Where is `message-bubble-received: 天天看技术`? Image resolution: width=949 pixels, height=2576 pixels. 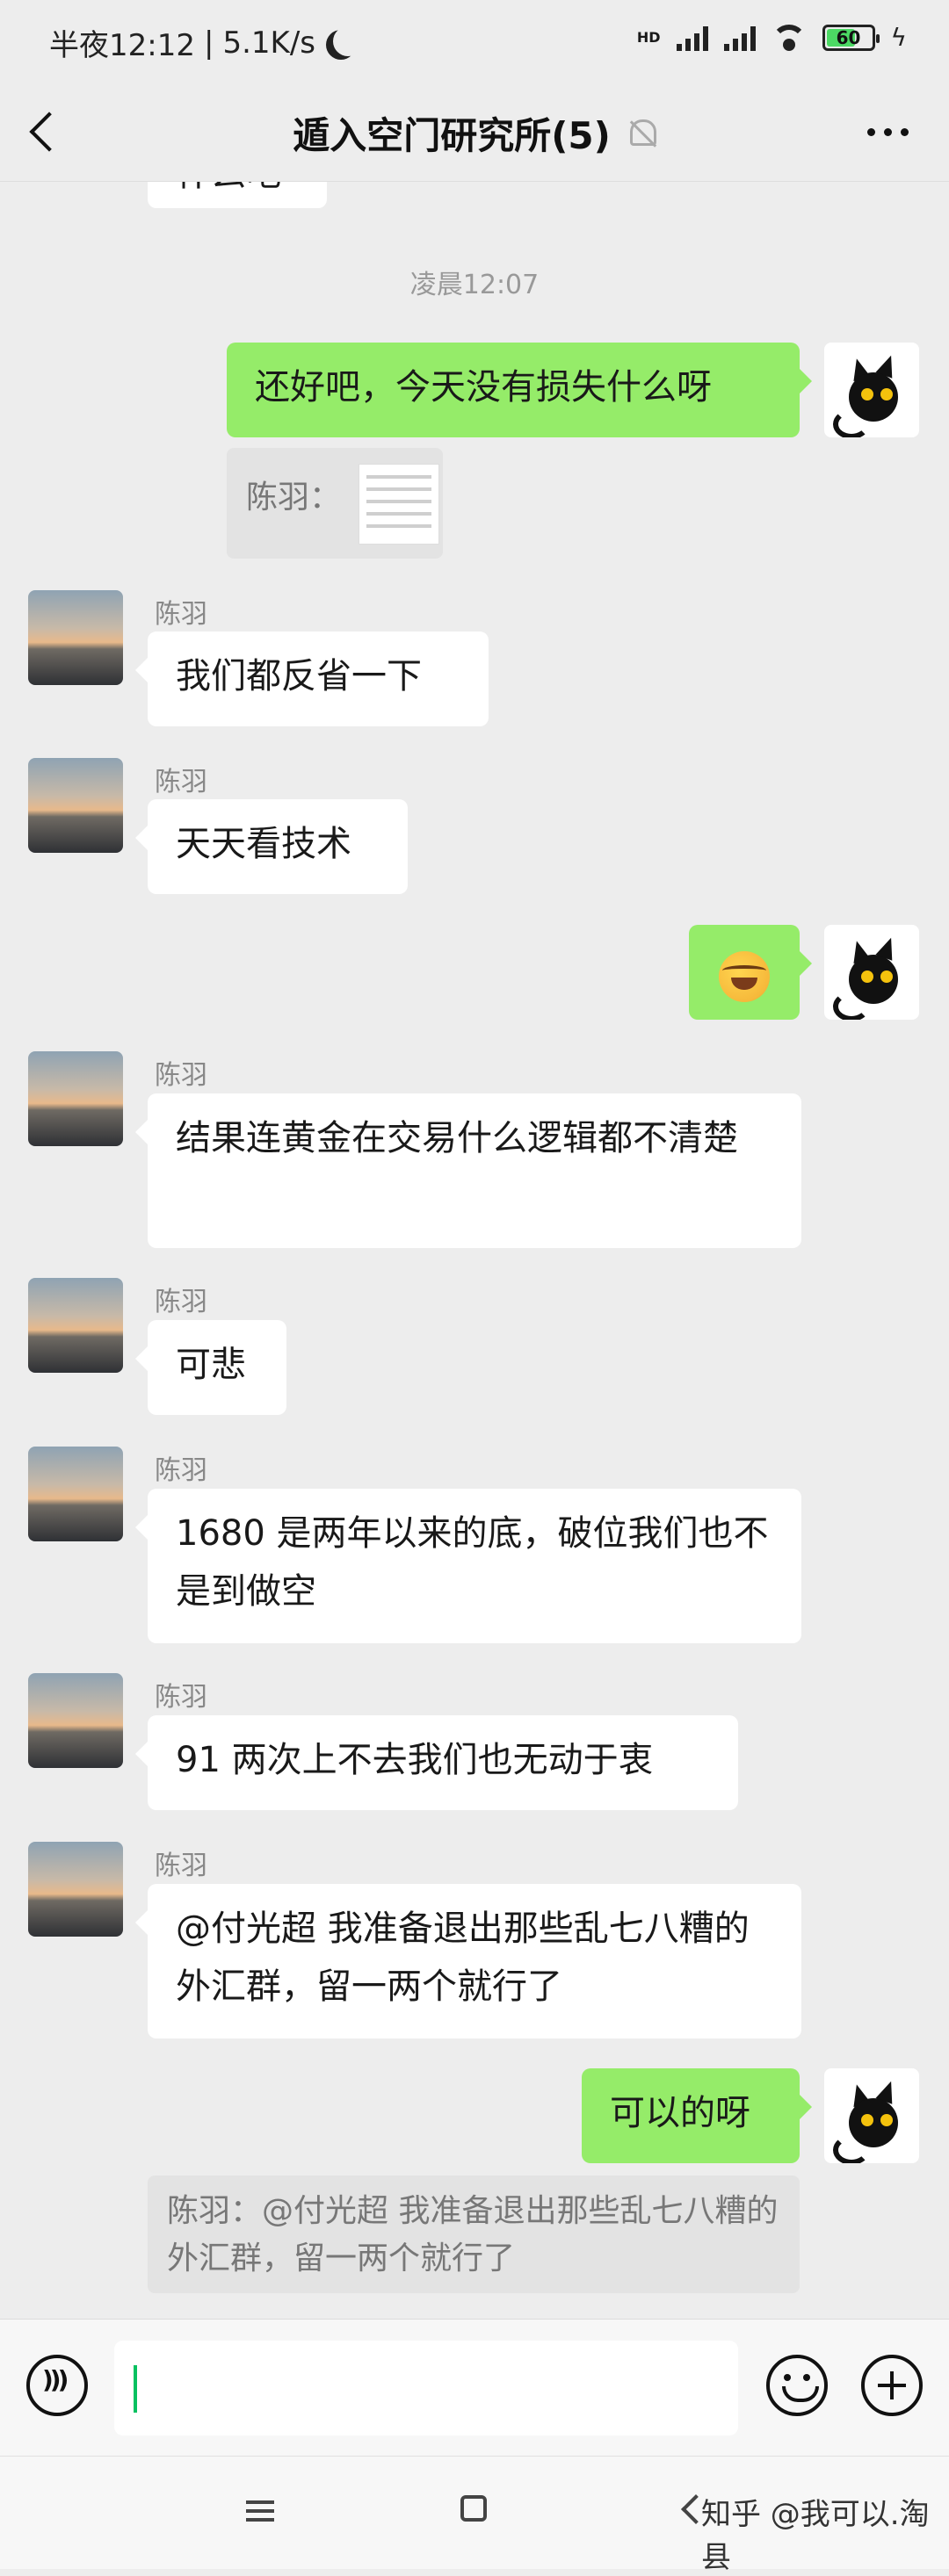 message-bubble-received: 天天看技术 is located at coordinates (271, 846).